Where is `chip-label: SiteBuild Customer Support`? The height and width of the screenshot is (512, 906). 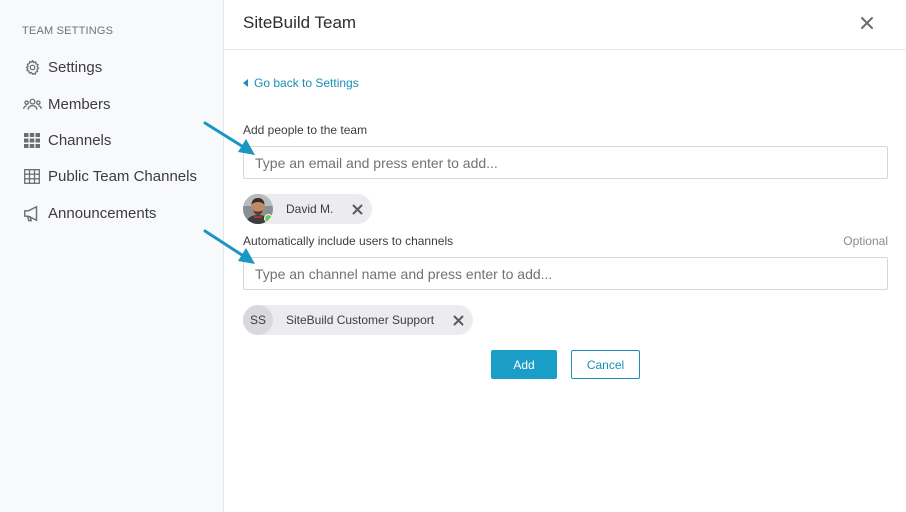 chip-label: SiteBuild Customer Support is located at coordinates (360, 320).